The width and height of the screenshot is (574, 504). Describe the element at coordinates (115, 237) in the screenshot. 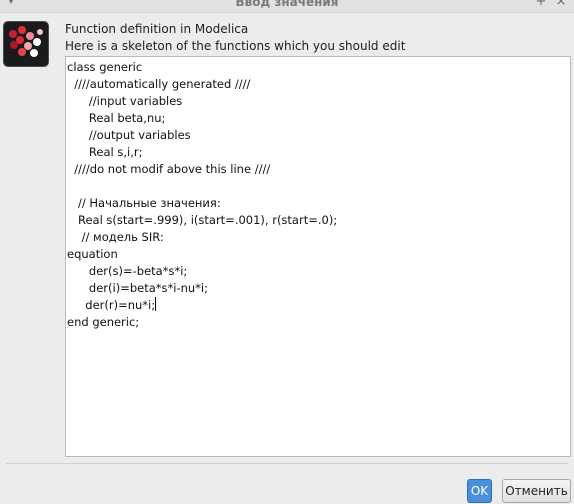

I see `code-line-text: // модель SIR:` at that location.